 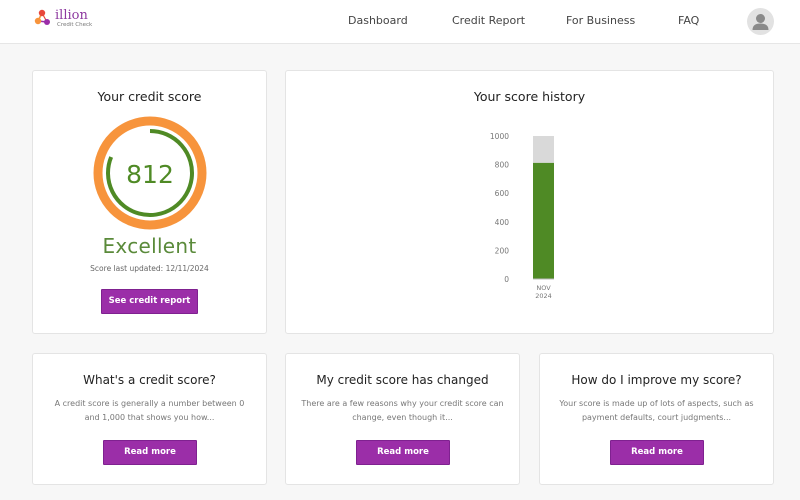 What do you see at coordinates (499, 136) in the screenshot?
I see `y-tick-label: 1000` at bounding box center [499, 136].